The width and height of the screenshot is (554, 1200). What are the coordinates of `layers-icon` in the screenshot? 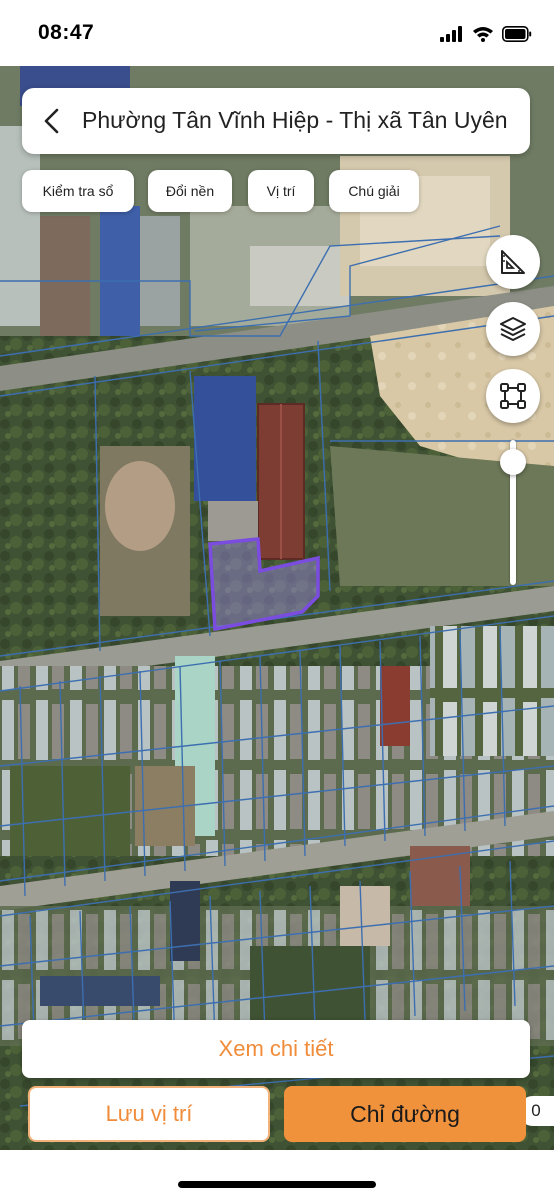 It's located at (513, 329).